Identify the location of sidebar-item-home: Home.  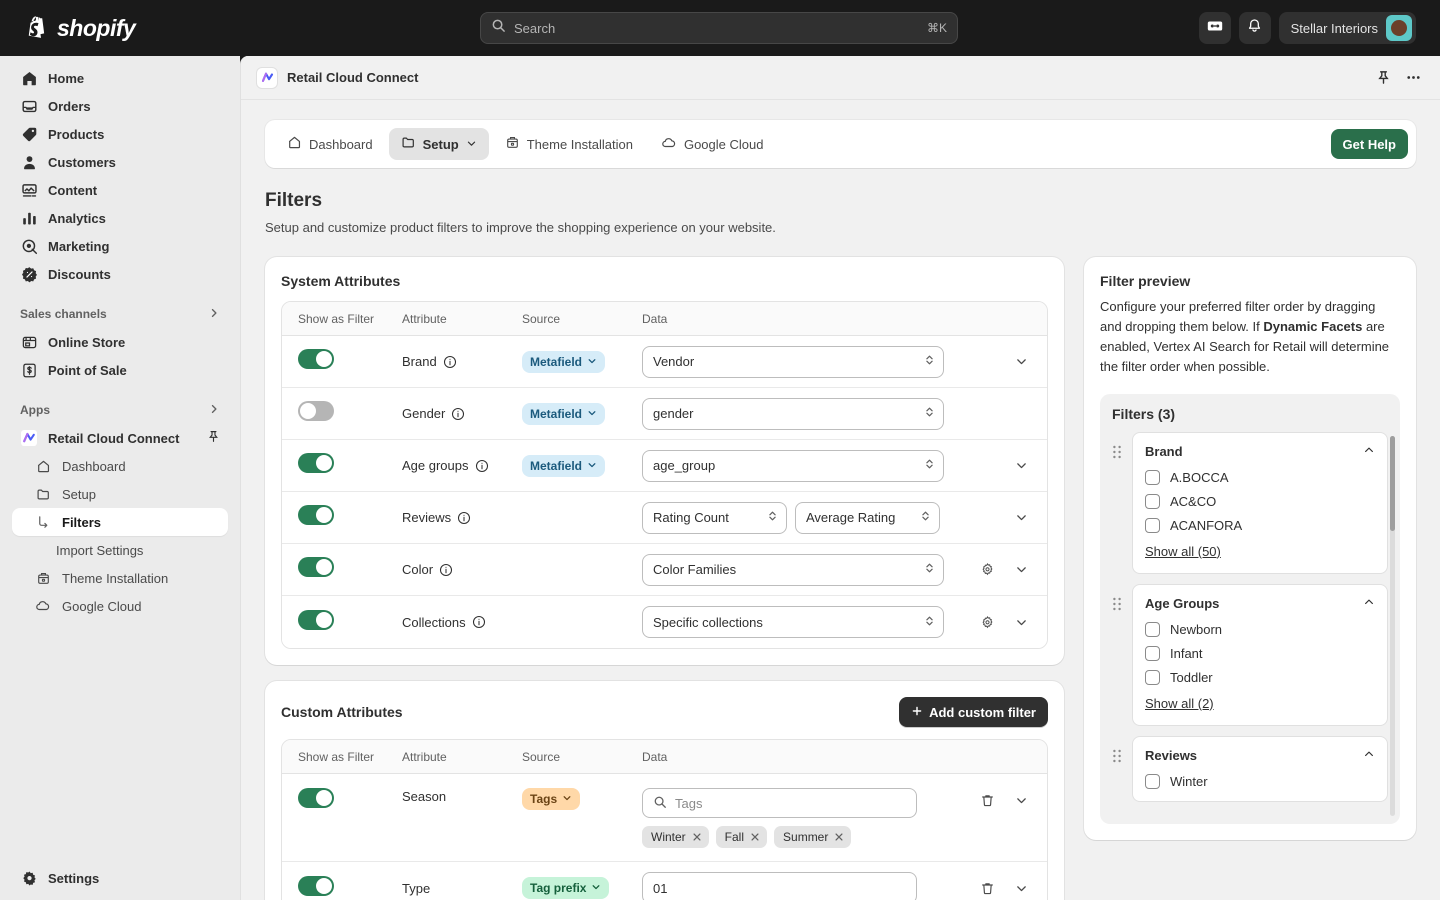
(120, 78).